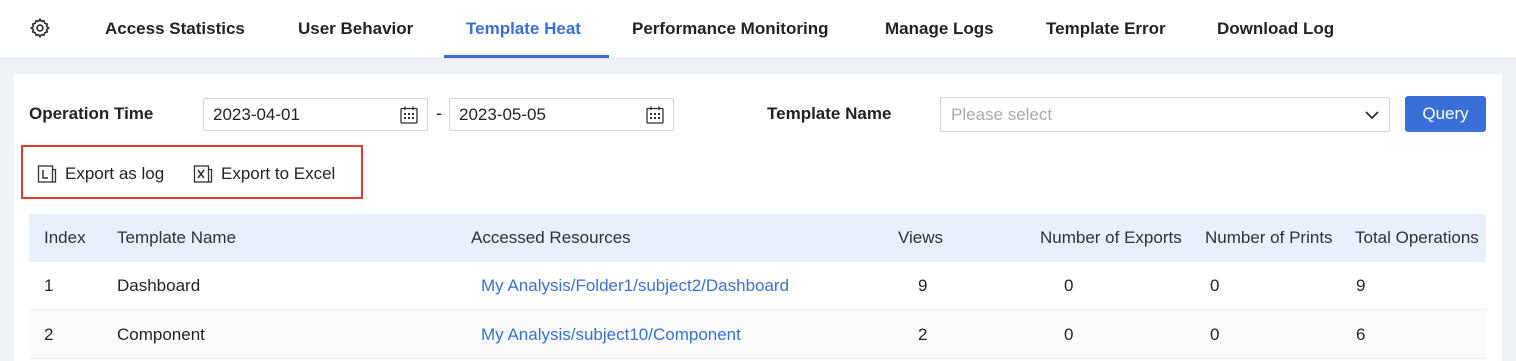  I want to click on chevron-down-icon, so click(1372, 115).